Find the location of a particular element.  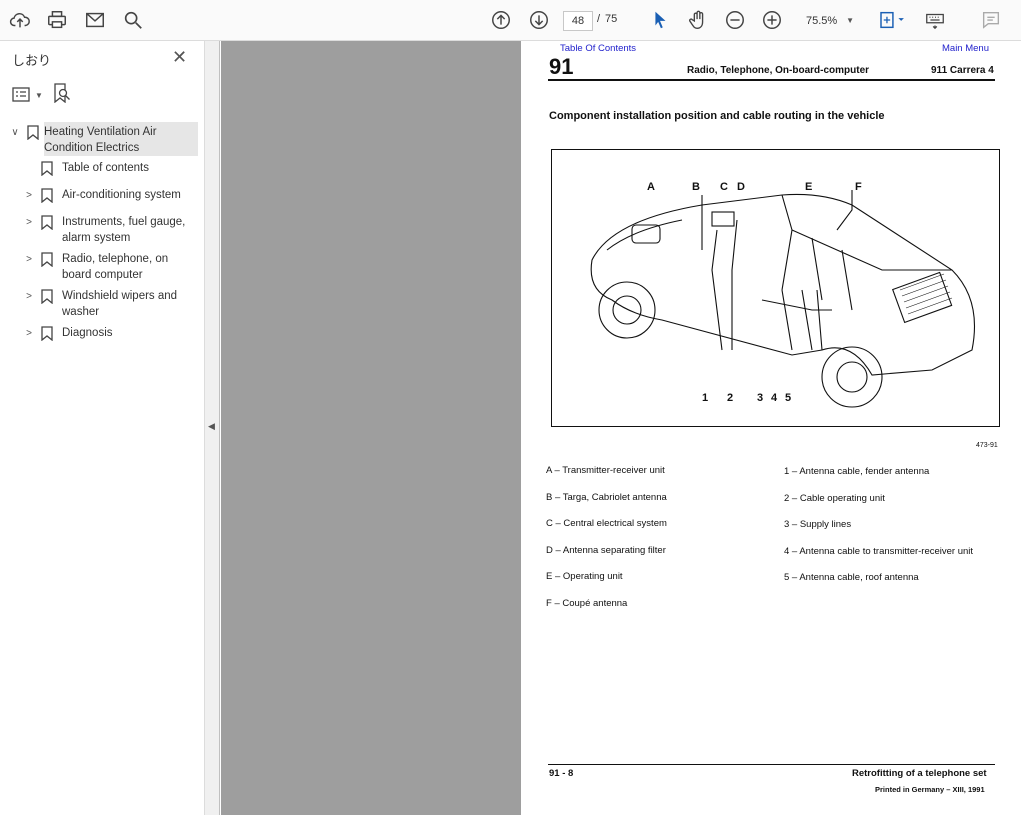

group-number: 91 is located at coordinates (561, 66).